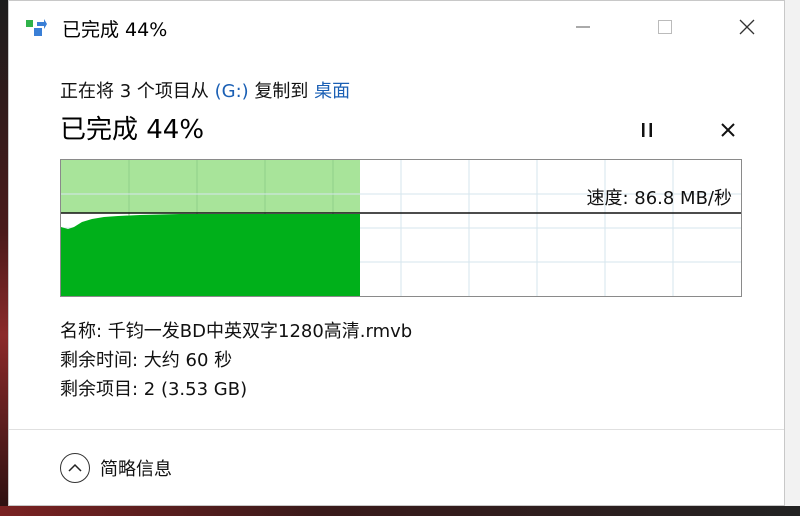 The width and height of the screenshot is (800, 516). What do you see at coordinates (332, 91) in the screenshot?
I see `destination-link: 桌面` at bounding box center [332, 91].